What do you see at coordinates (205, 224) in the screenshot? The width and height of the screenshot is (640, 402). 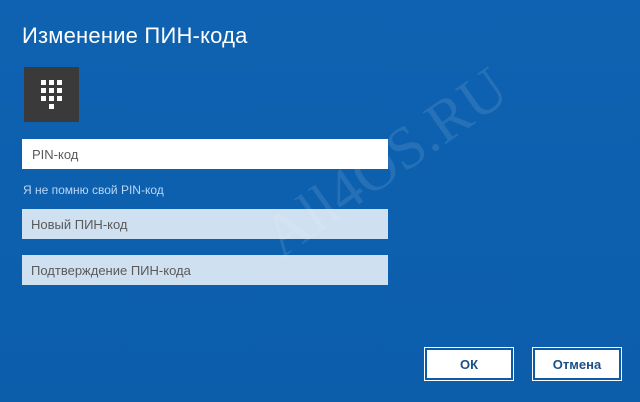 I see `new-pin-input` at bounding box center [205, 224].